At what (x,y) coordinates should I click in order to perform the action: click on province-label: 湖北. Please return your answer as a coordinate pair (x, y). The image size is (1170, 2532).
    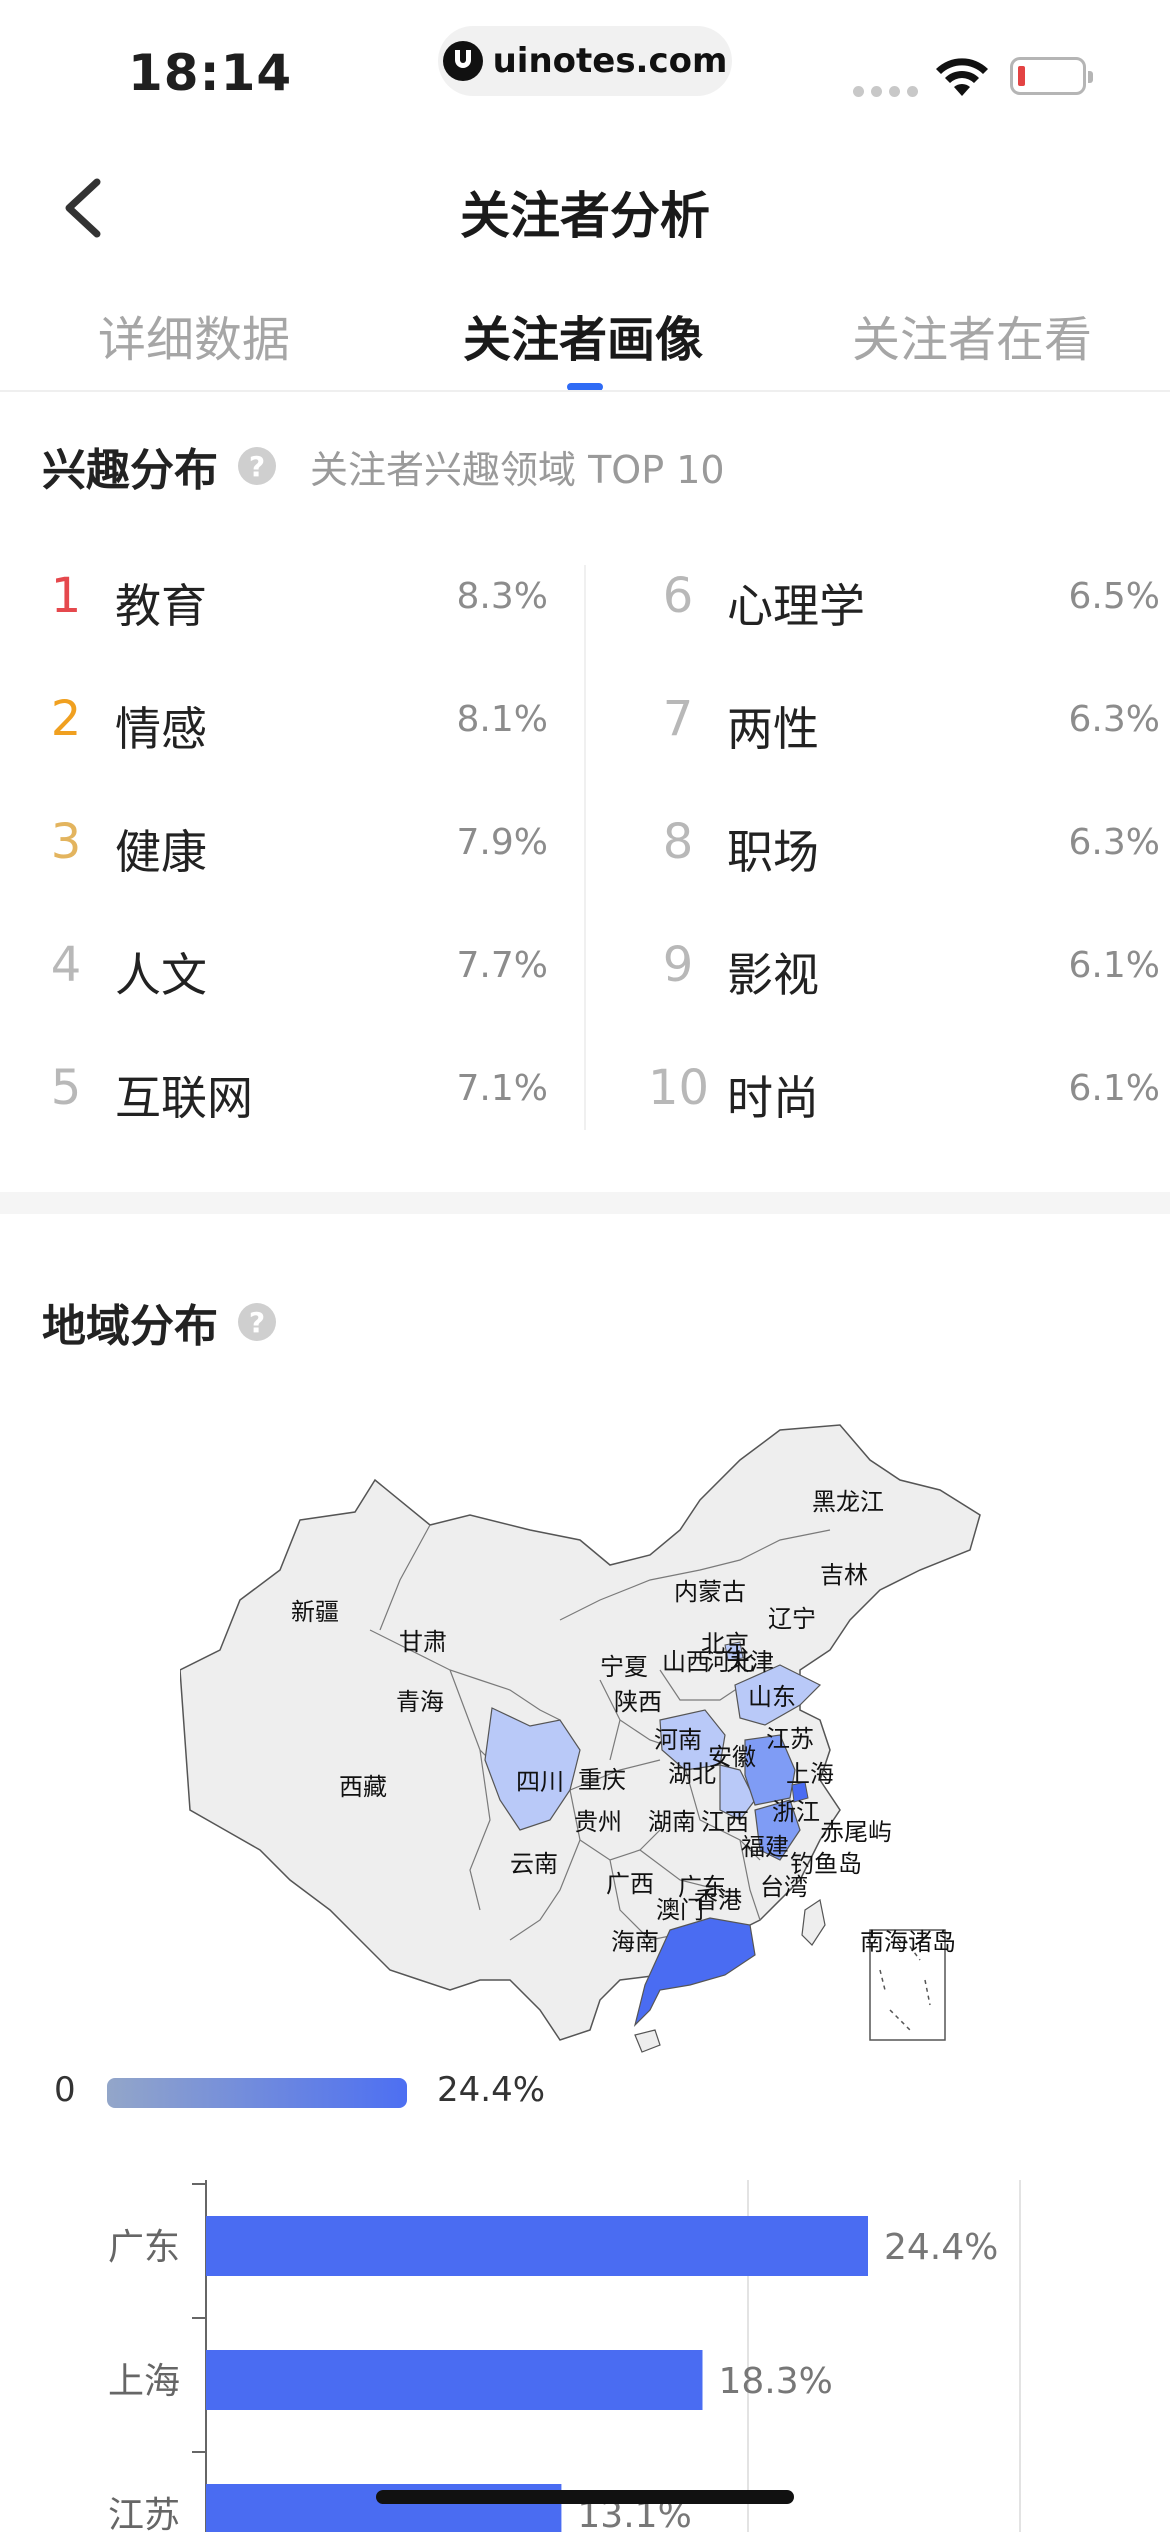
    Looking at the image, I should click on (692, 1774).